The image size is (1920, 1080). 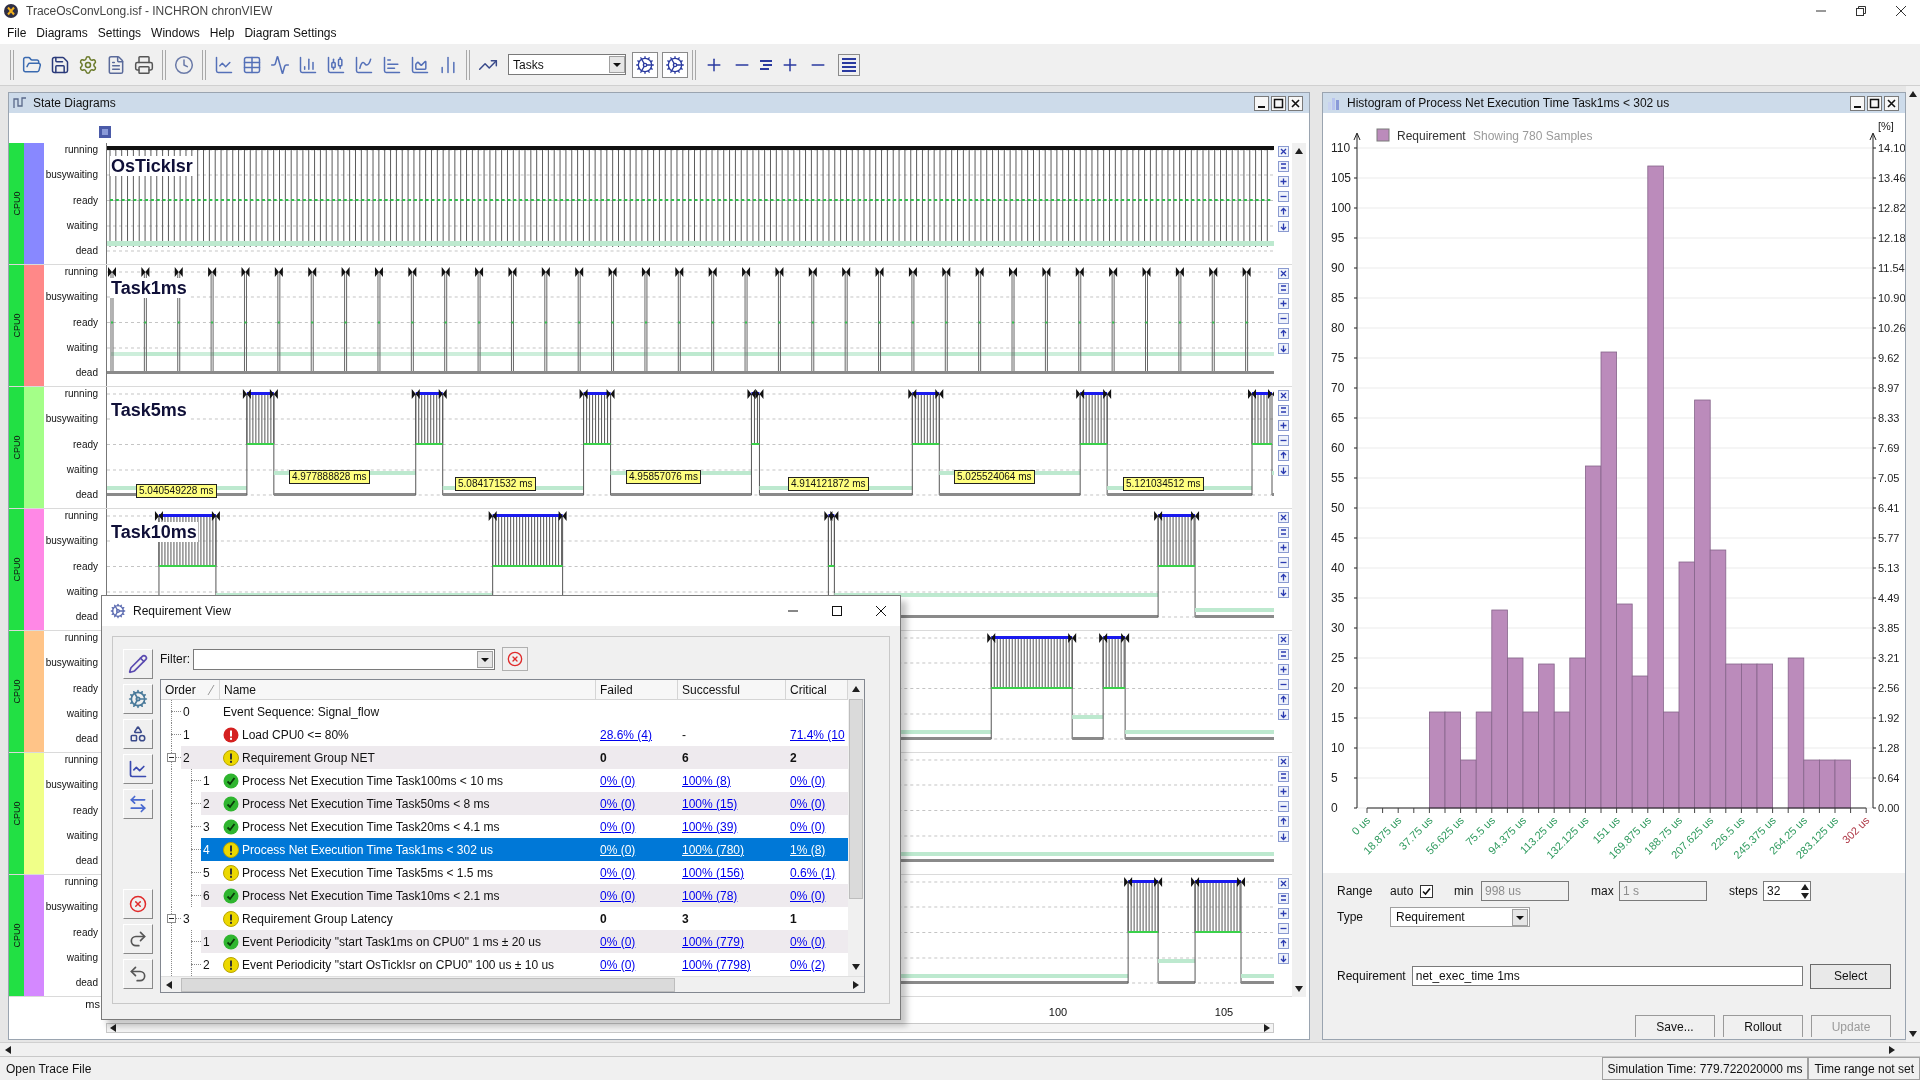 I want to click on requirement-row: 4 Process Net Execution Time Task1ms < 302 us 0% (0) 100% (780) 1% (8), so click(x=524, y=849).